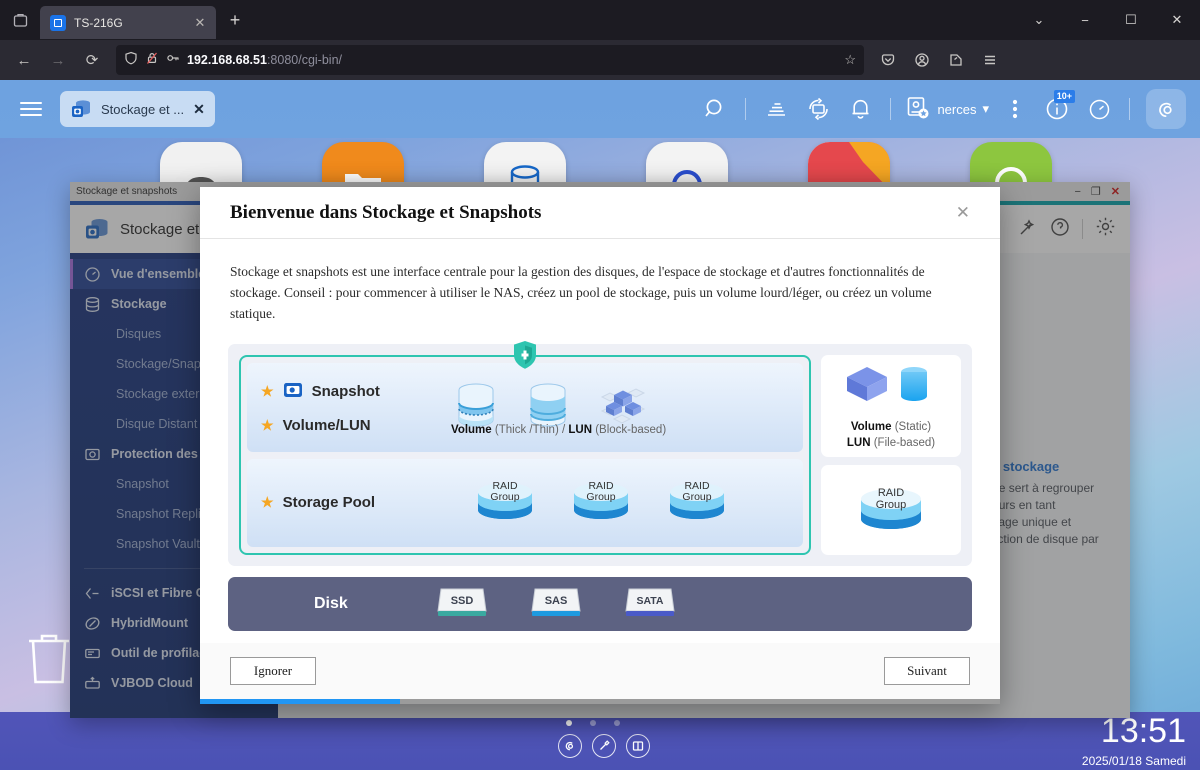 The height and width of the screenshot is (770, 1200). Describe the element at coordinates (20, 20) in the screenshot. I see `list-all-tabs-icon` at that location.